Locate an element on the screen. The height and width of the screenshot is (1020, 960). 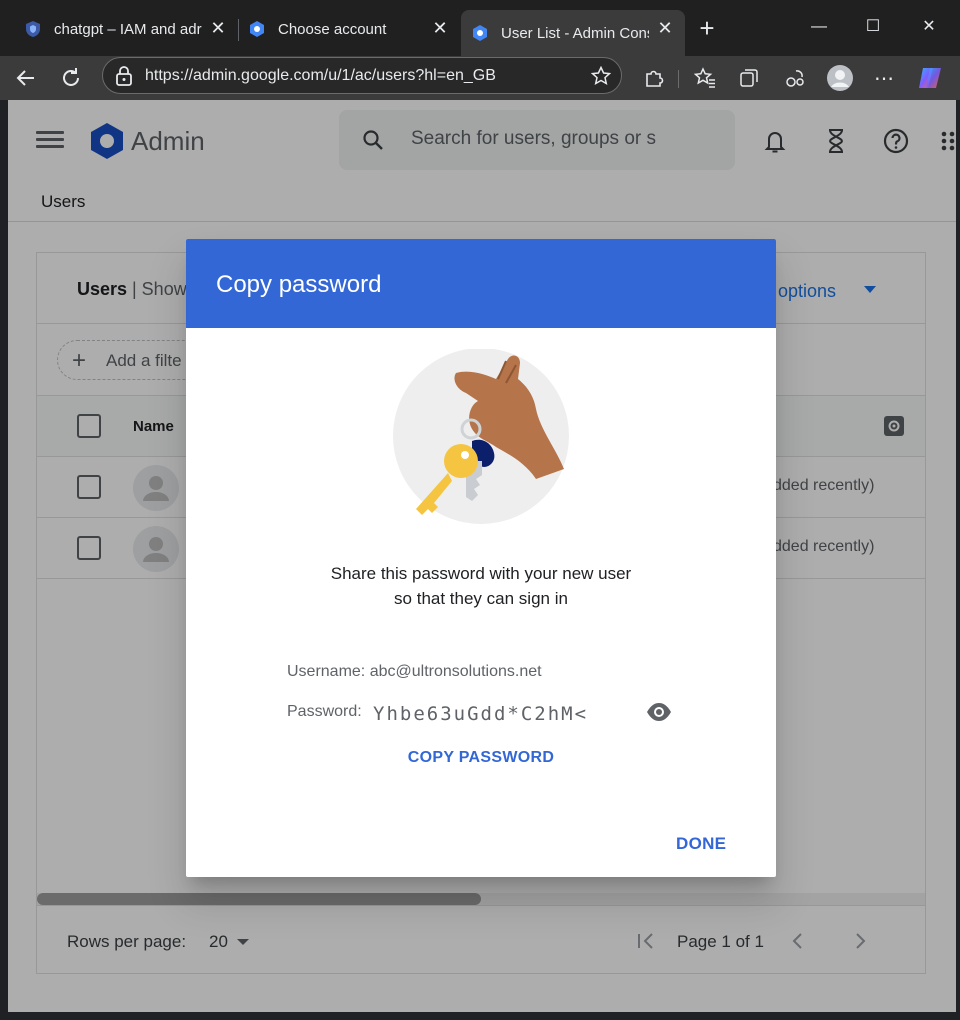
copilot-icon is located at coordinates (930, 78).